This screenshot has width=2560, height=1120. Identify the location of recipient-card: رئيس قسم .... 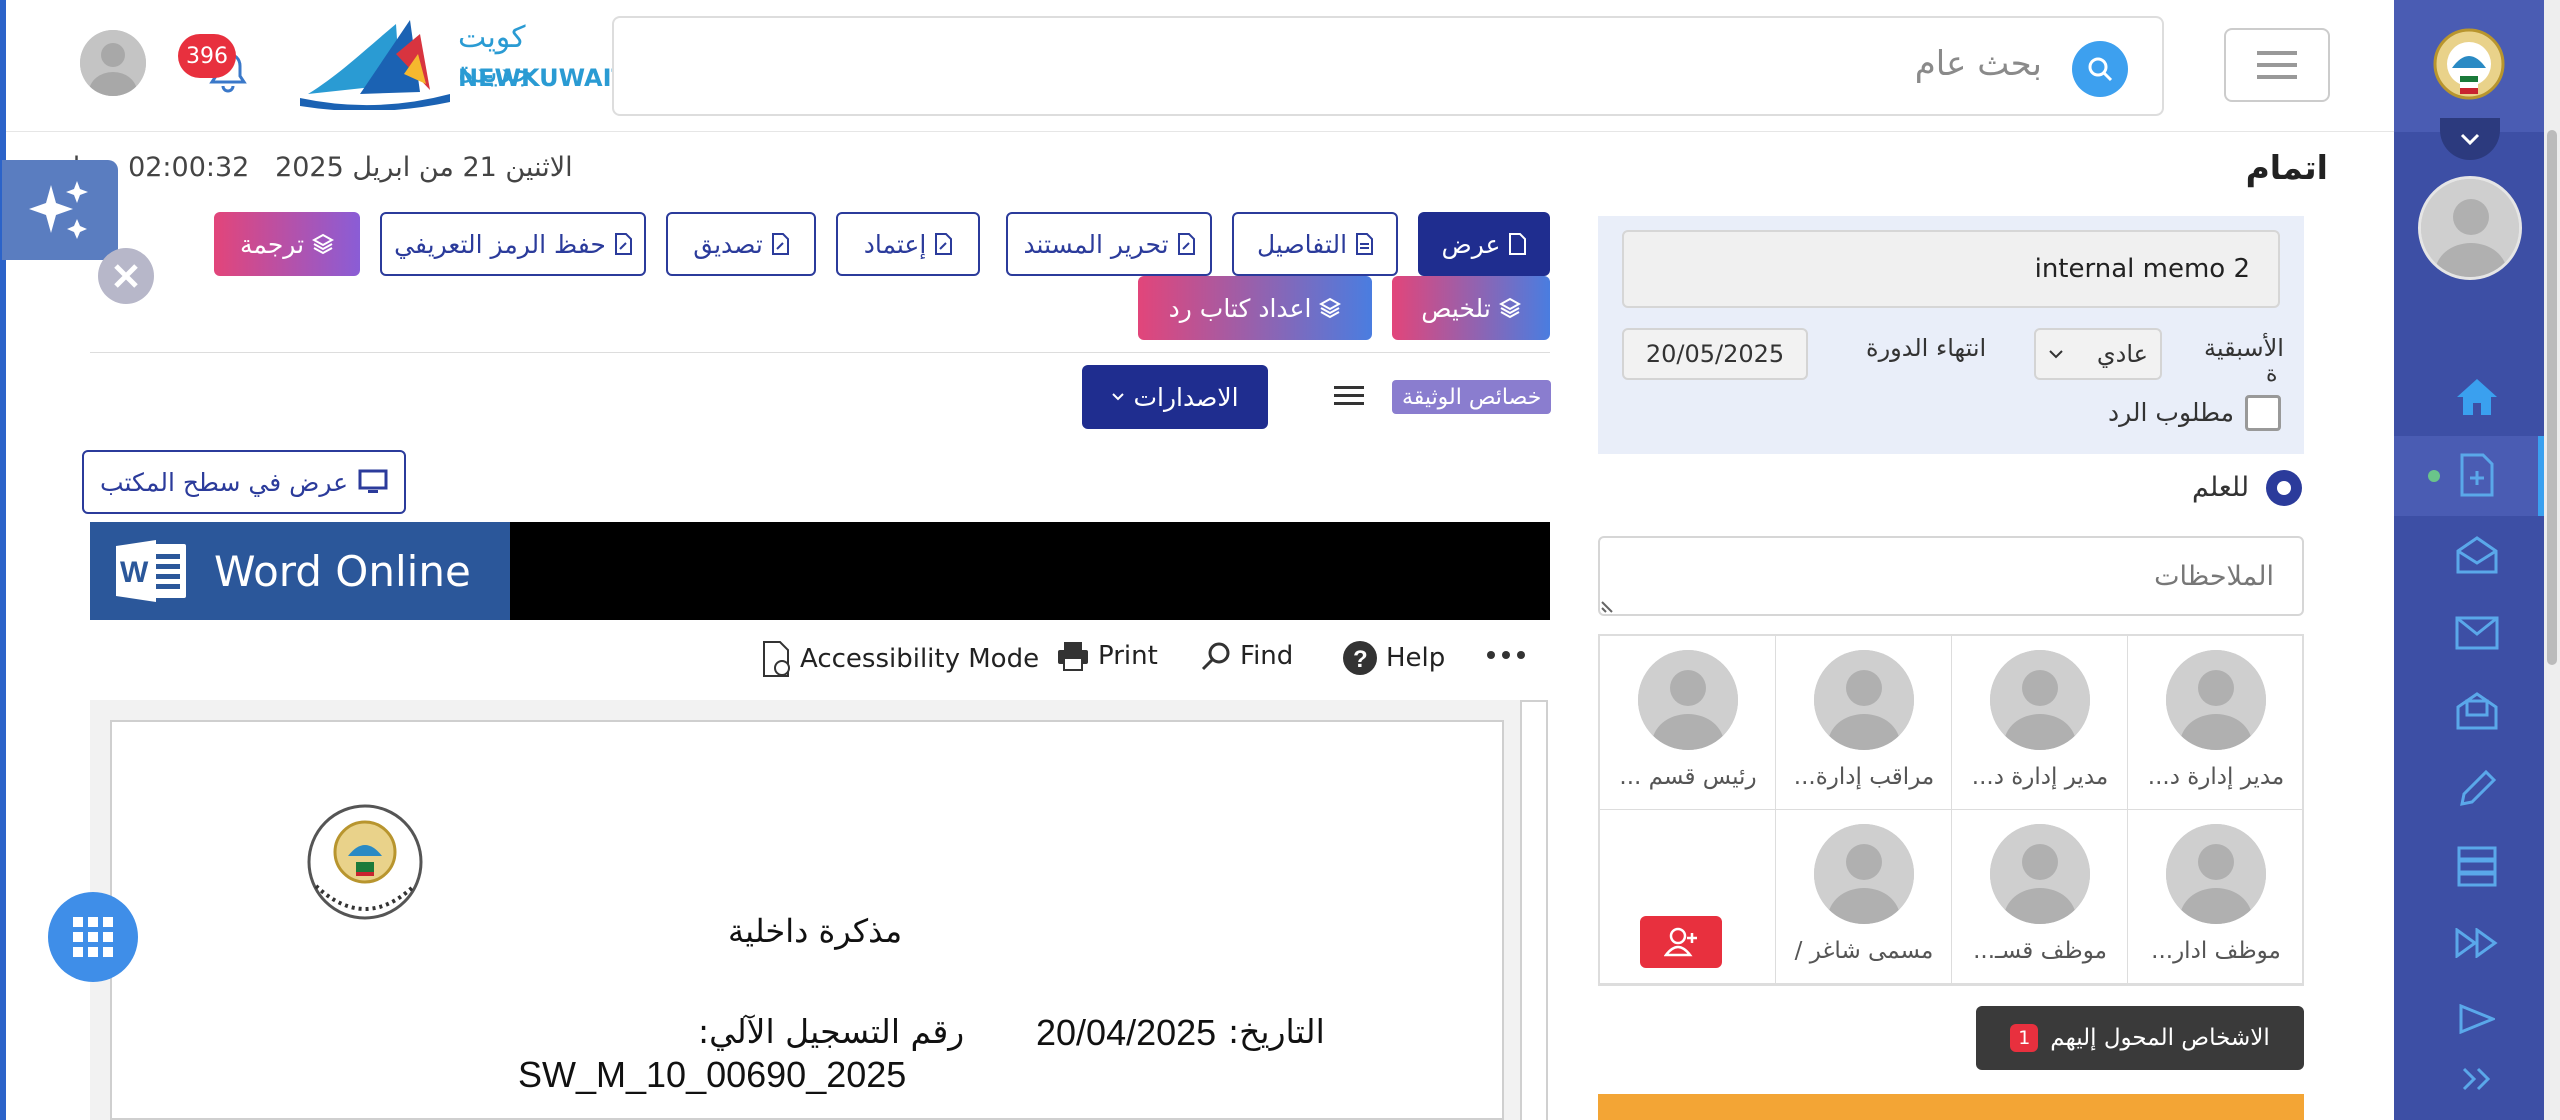
(1688, 723).